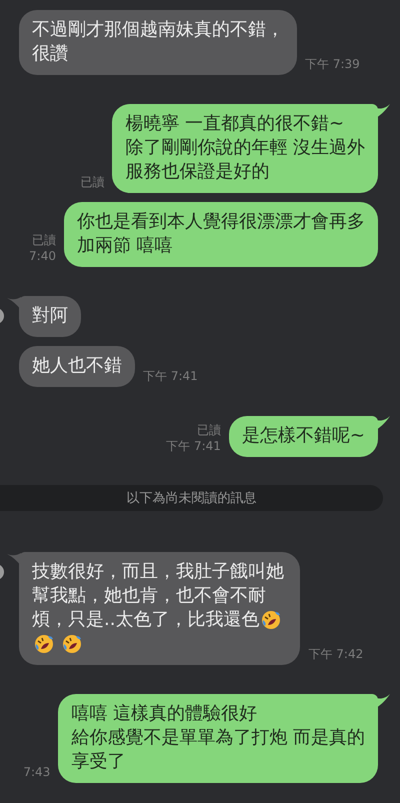 This screenshot has width=400, height=803. What do you see at coordinates (125, 246) in the screenshot?
I see `message-text: 加兩節 嘻嘻` at bounding box center [125, 246].